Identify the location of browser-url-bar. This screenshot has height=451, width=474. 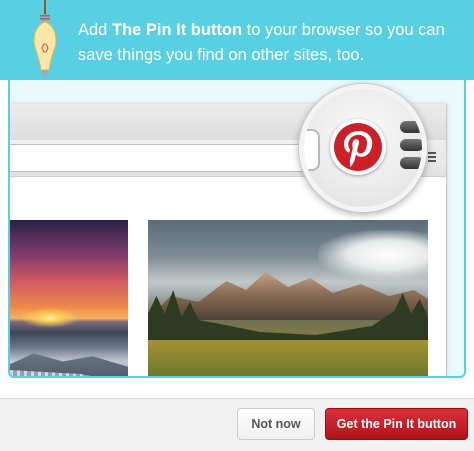
(160, 158).